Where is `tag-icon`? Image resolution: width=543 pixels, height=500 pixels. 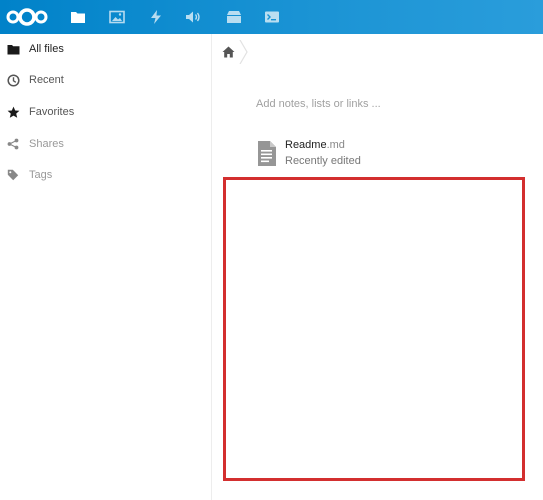 tag-icon is located at coordinates (13, 175).